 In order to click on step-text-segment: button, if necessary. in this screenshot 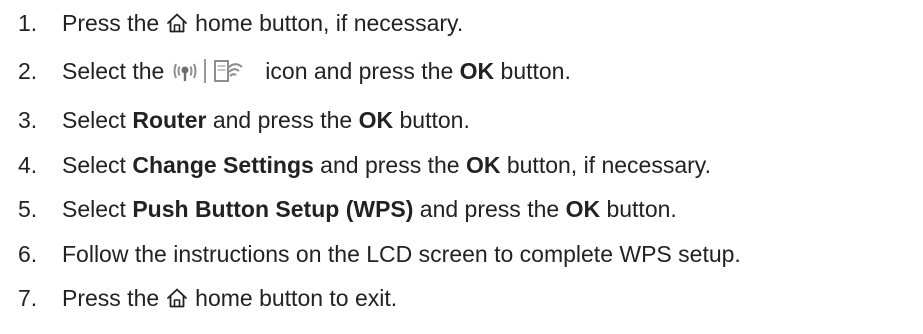, I will do `click(605, 164)`.